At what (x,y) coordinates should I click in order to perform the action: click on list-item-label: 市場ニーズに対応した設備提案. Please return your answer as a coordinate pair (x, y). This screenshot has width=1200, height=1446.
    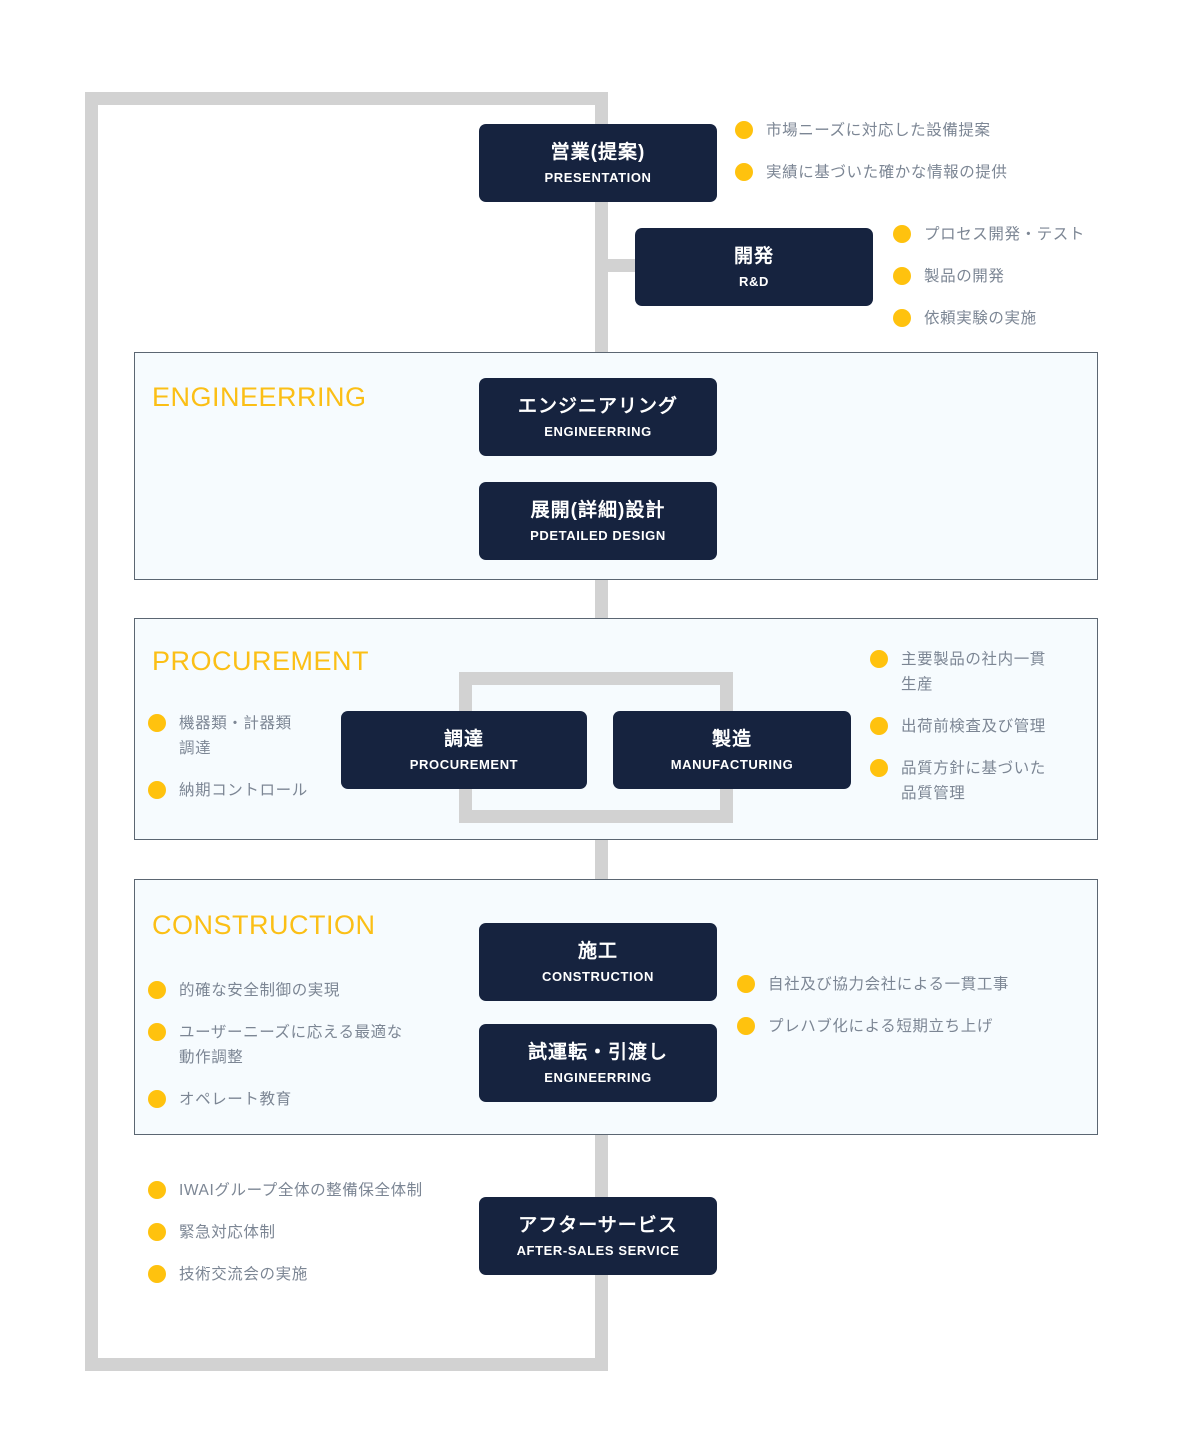
    Looking at the image, I should click on (878, 130).